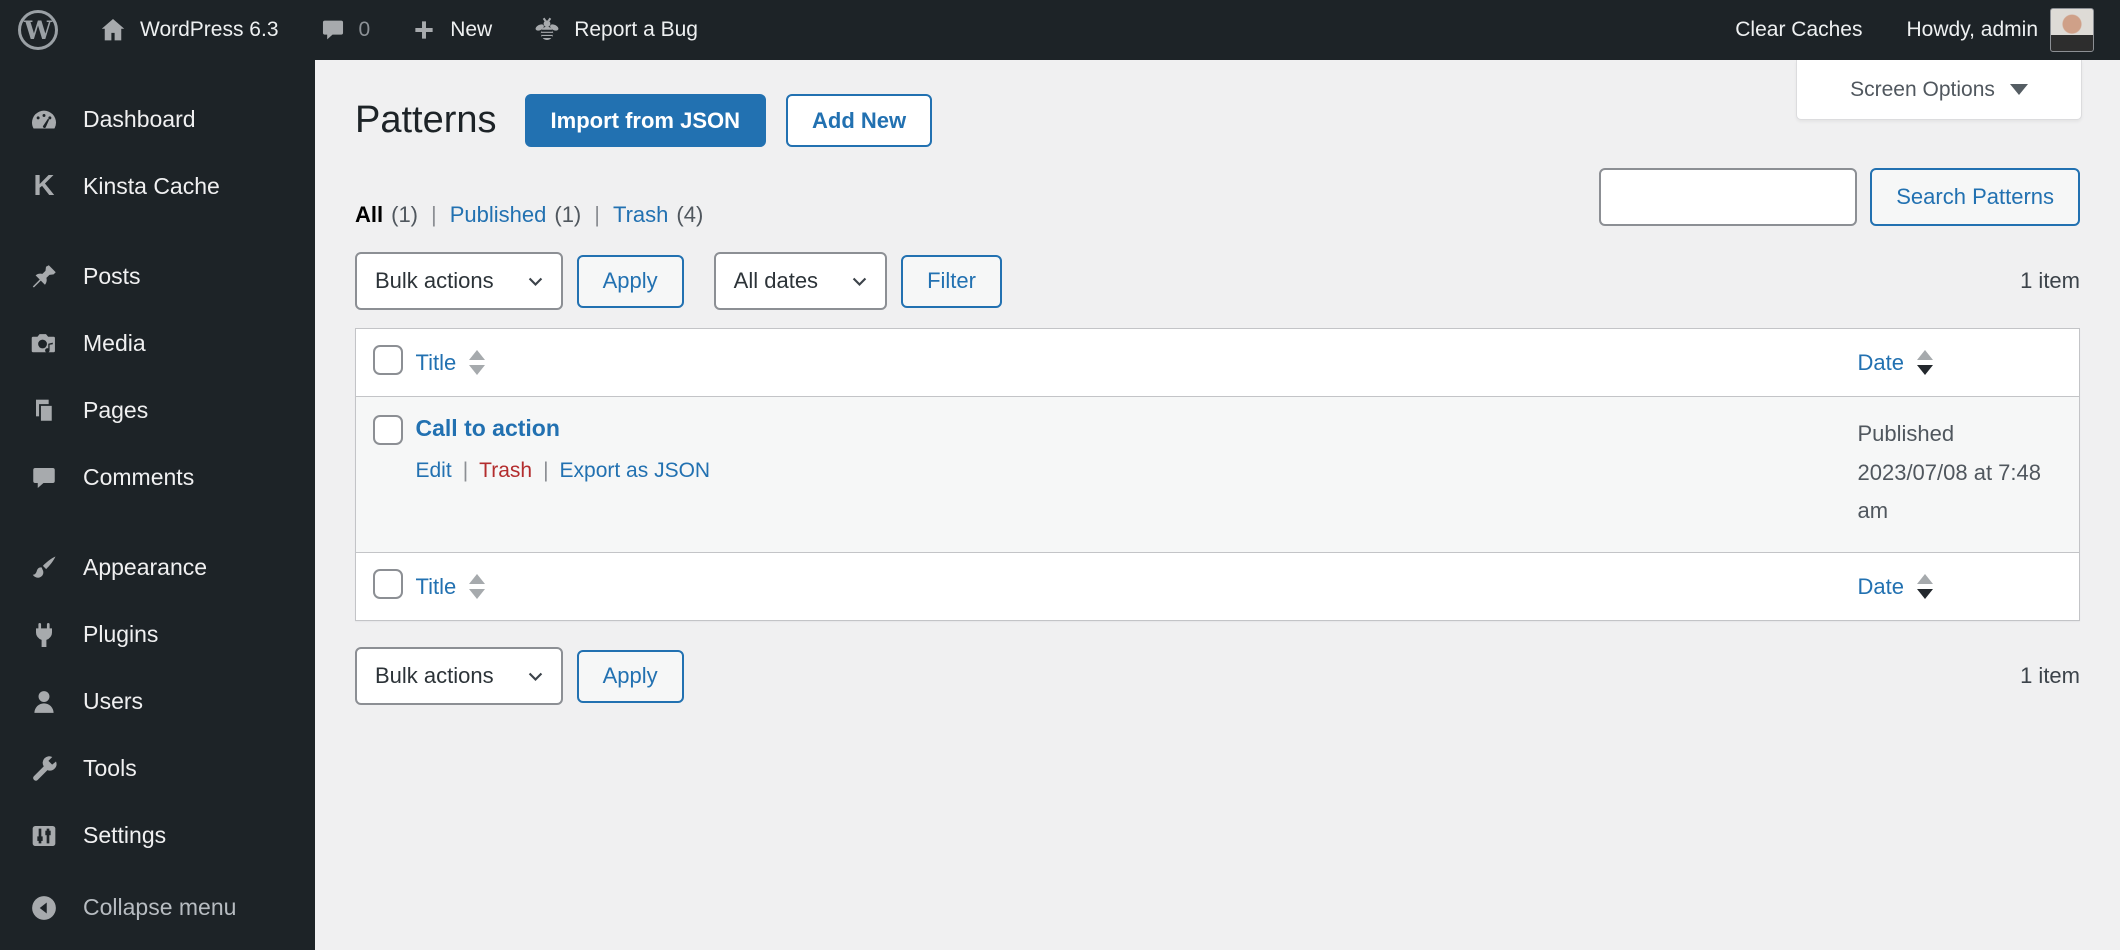 The height and width of the screenshot is (950, 2120). Describe the element at coordinates (157, 907) in the screenshot. I see `collapse-menu-button: Collapse menu` at that location.